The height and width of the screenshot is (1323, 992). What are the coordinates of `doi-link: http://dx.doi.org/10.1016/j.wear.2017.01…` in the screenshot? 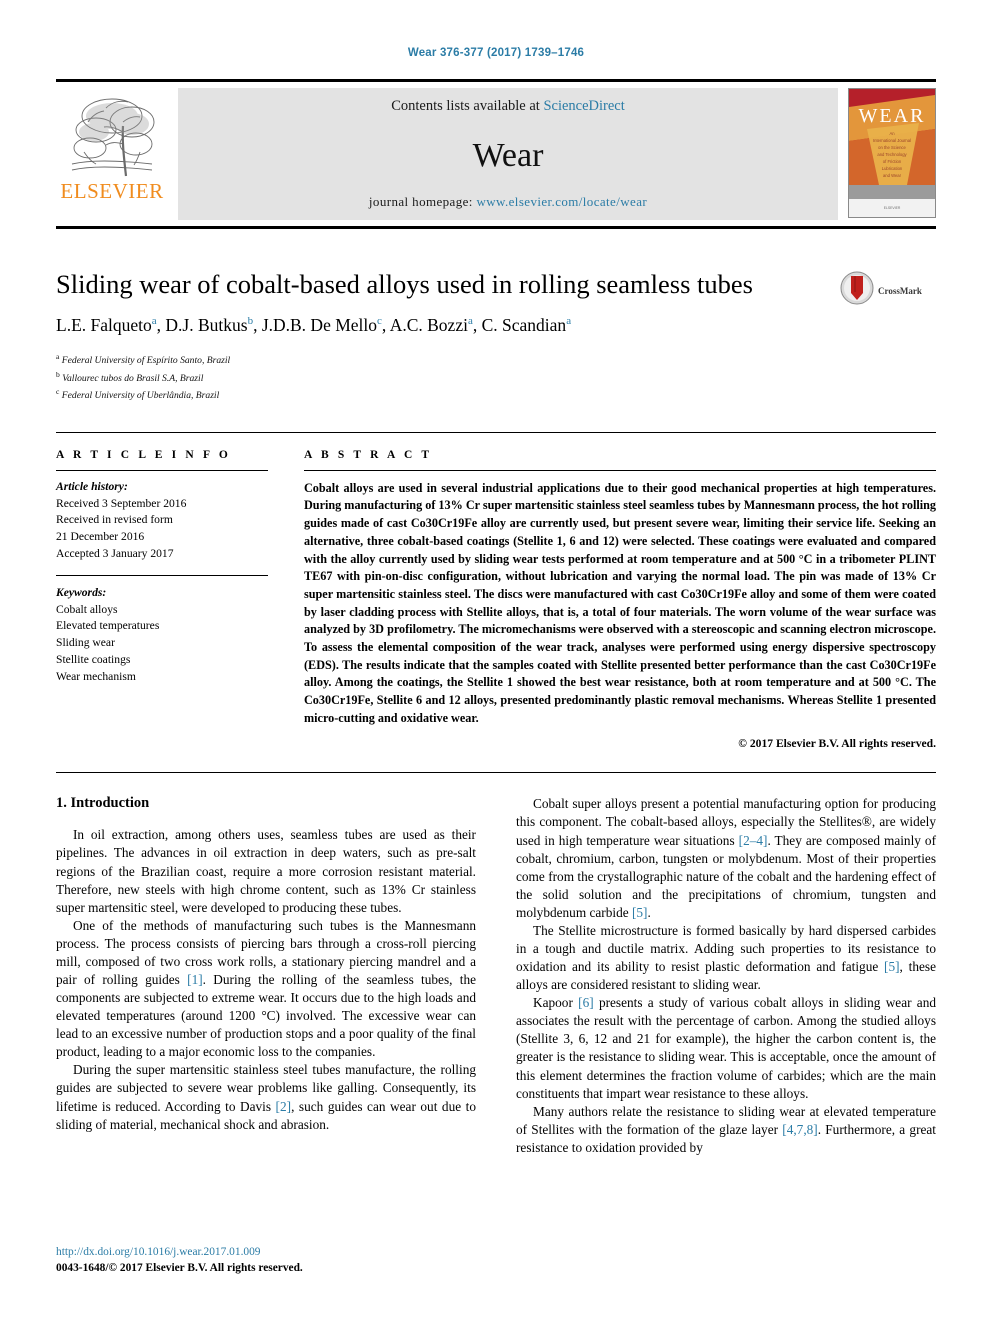 It's located at (179, 1252).